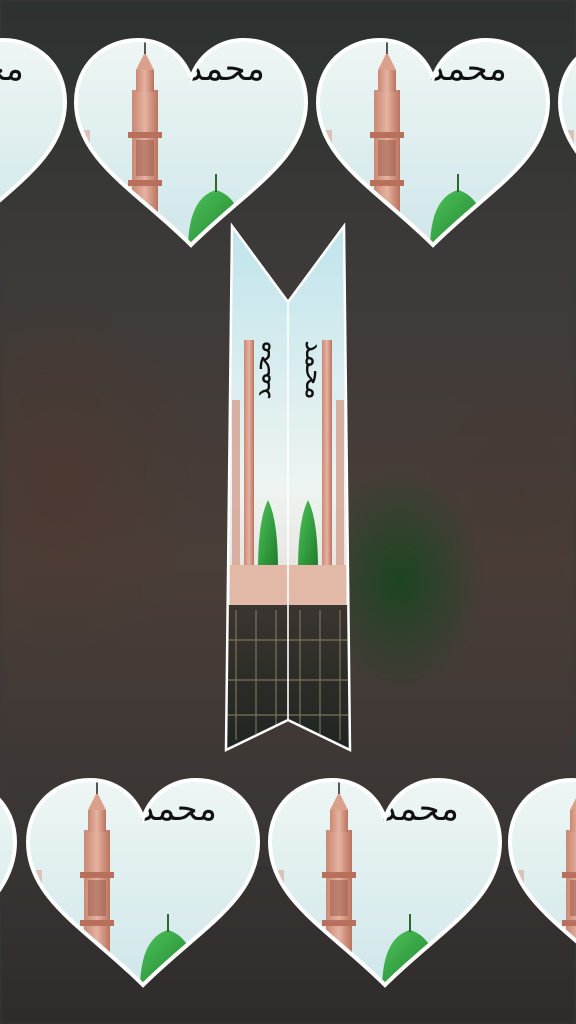  I want to click on heart-bottom-left-partial, so click(7, 885).